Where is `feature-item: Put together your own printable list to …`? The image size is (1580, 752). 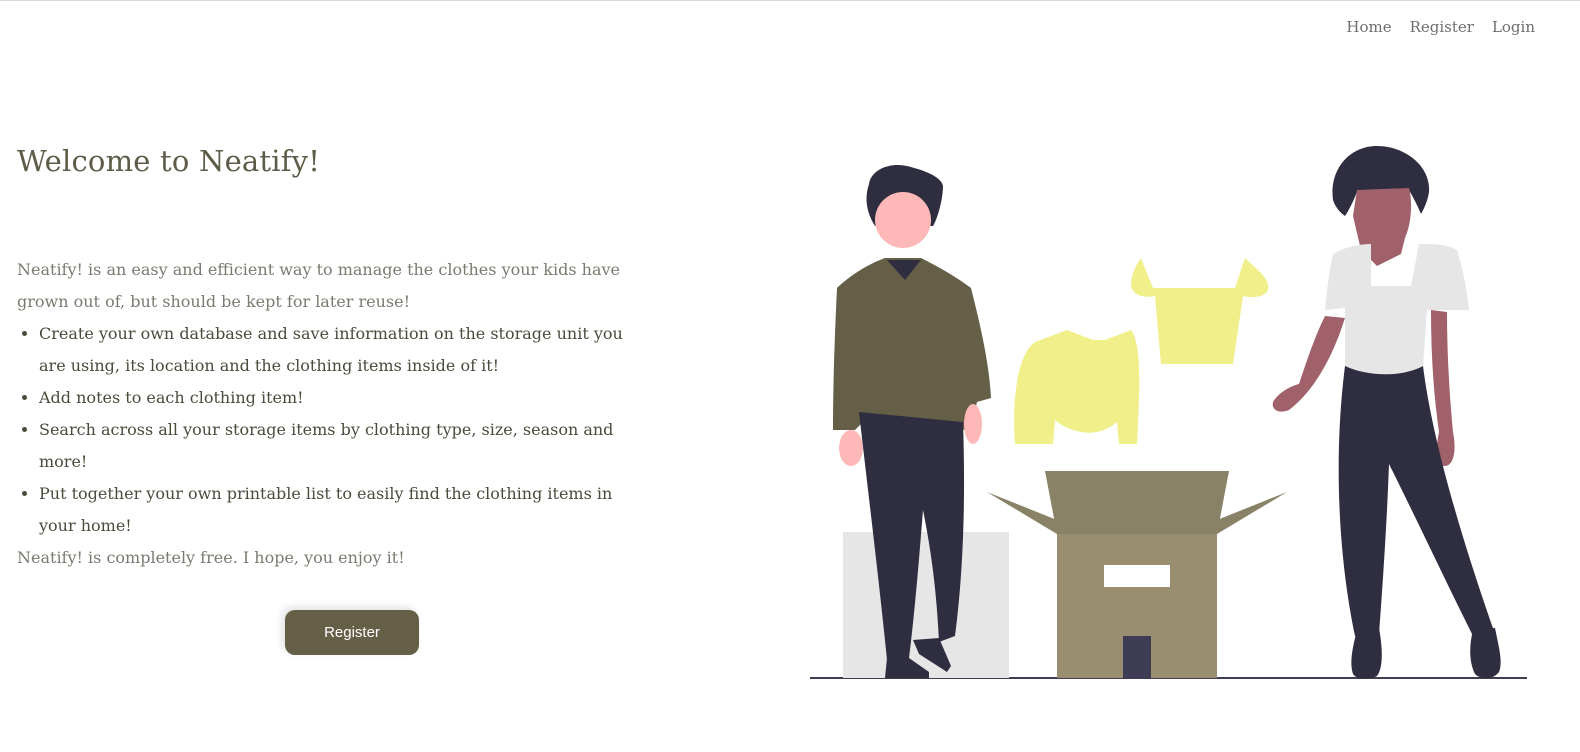 feature-item: Put together your own printable list to … is located at coordinates (338, 510).